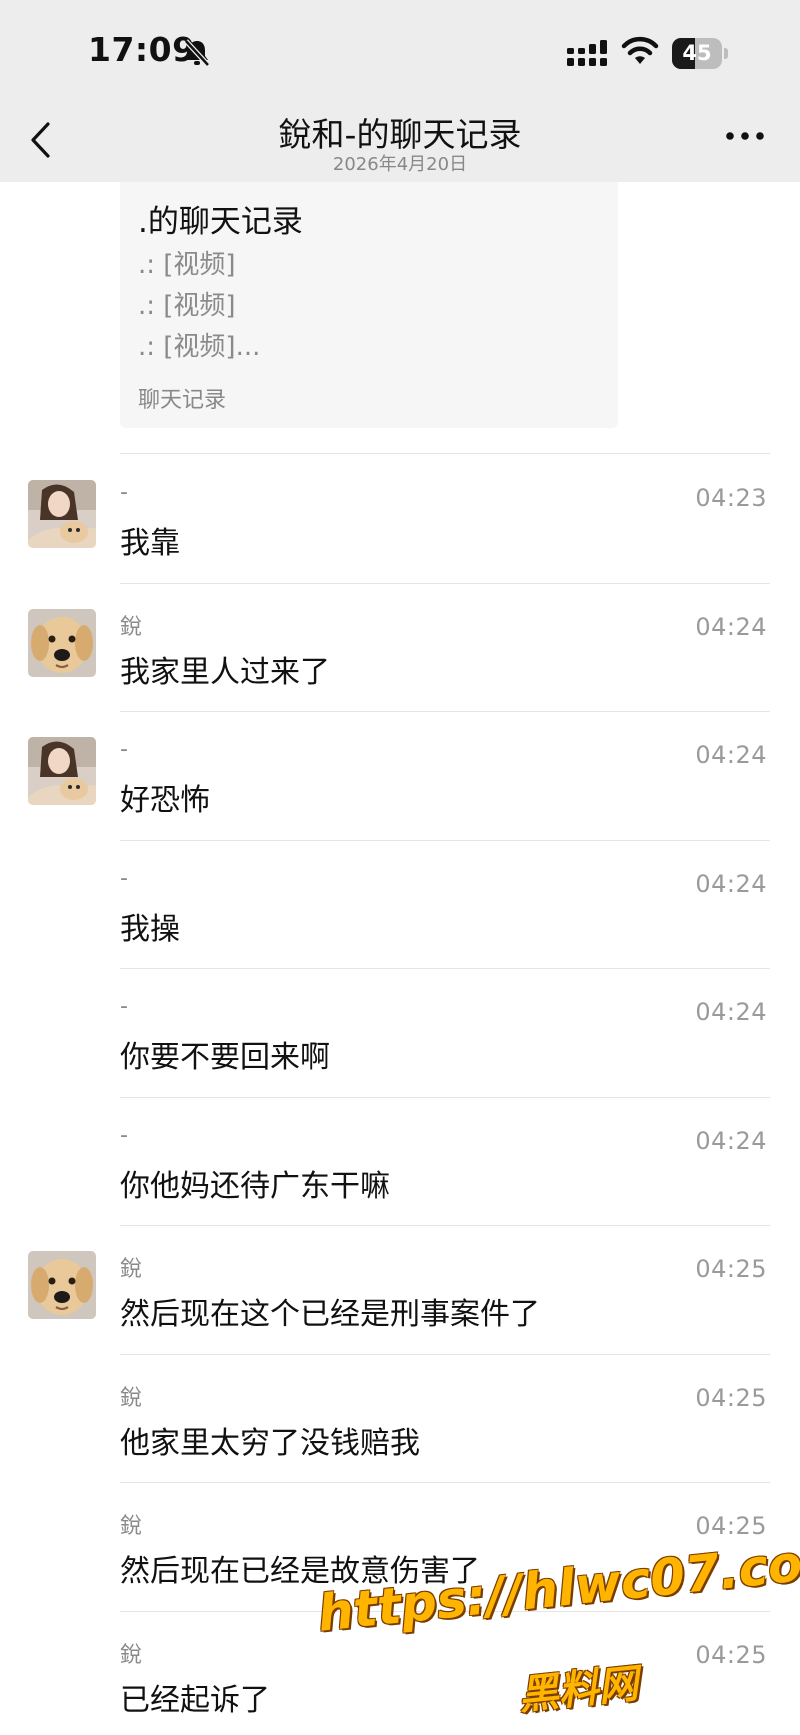  What do you see at coordinates (255, 1186) in the screenshot?
I see `message-text: 你他妈还待广东干嘛` at bounding box center [255, 1186].